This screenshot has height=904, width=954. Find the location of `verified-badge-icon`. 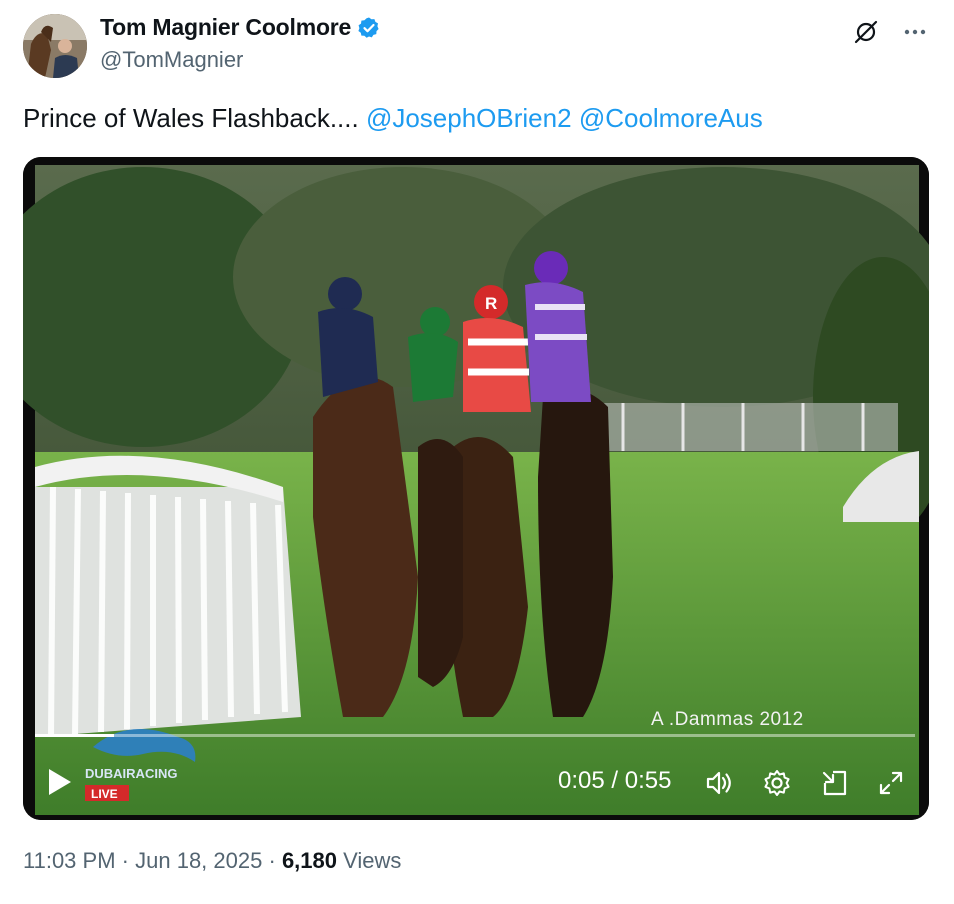

verified-badge-icon is located at coordinates (368, 27).